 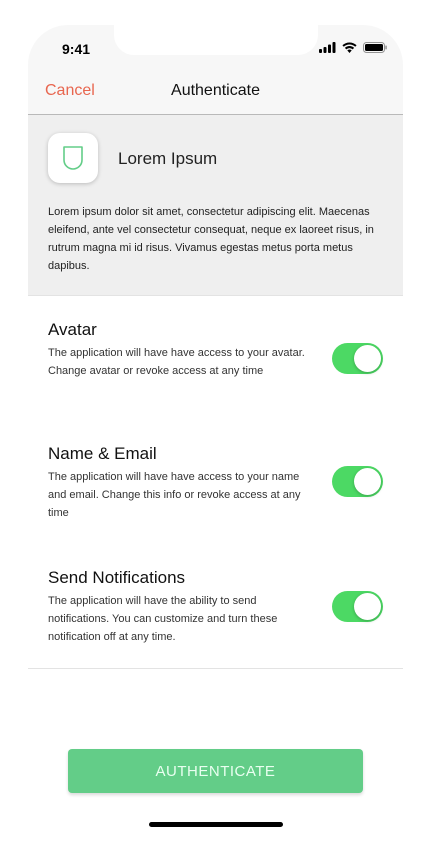 I want to click on page-title: Authenticate, so click(x=215, y=90).